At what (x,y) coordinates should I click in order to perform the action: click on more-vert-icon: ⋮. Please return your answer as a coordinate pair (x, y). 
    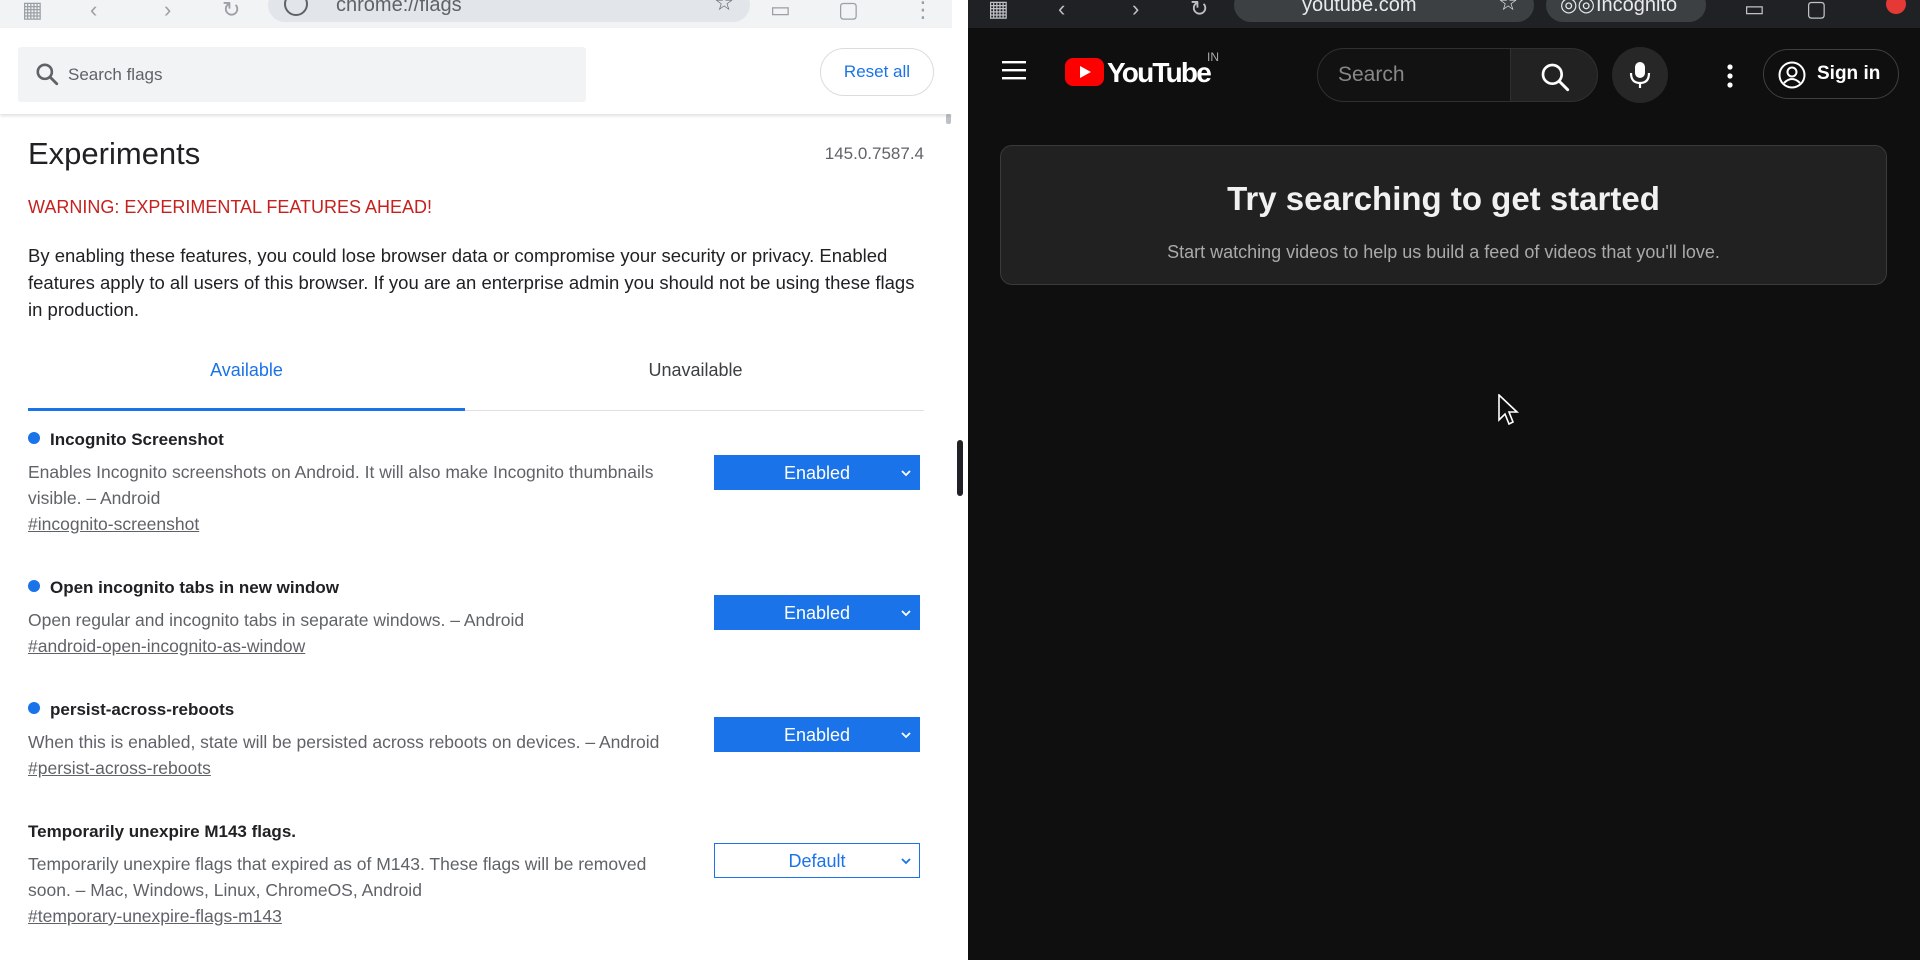
    Looking at the image, I should click on (923, 10).